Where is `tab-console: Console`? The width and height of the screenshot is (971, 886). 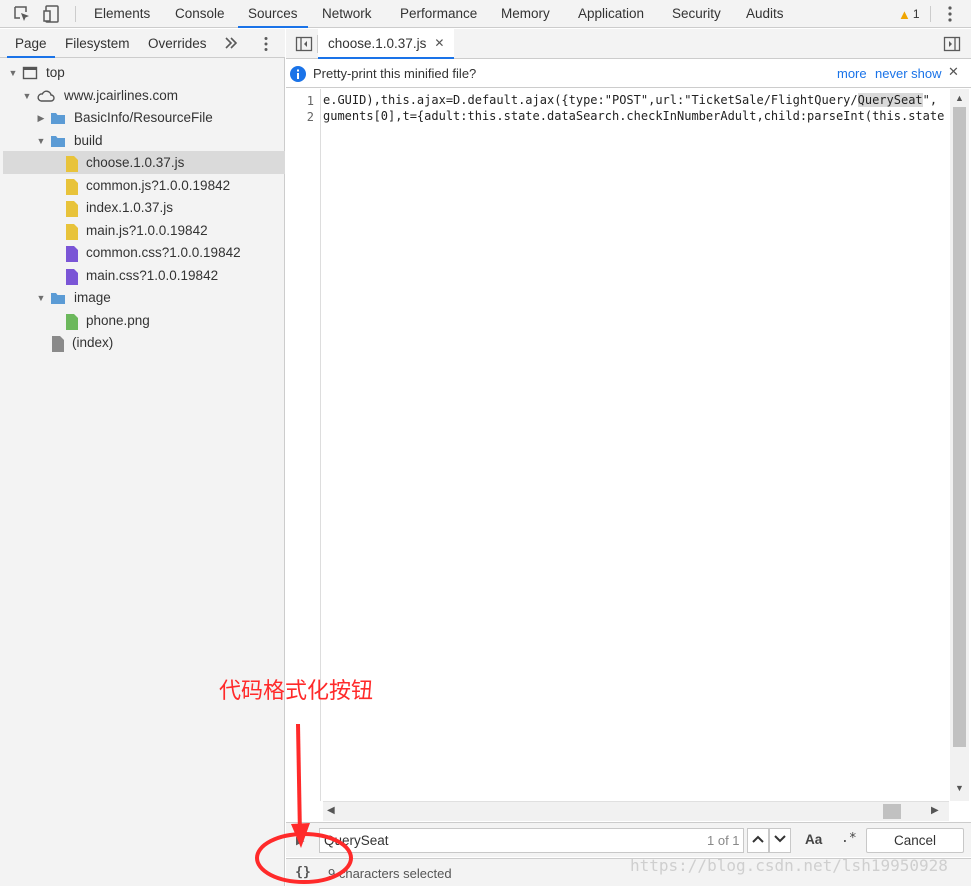 tab-console: Console is located at coordinates (200, 14).